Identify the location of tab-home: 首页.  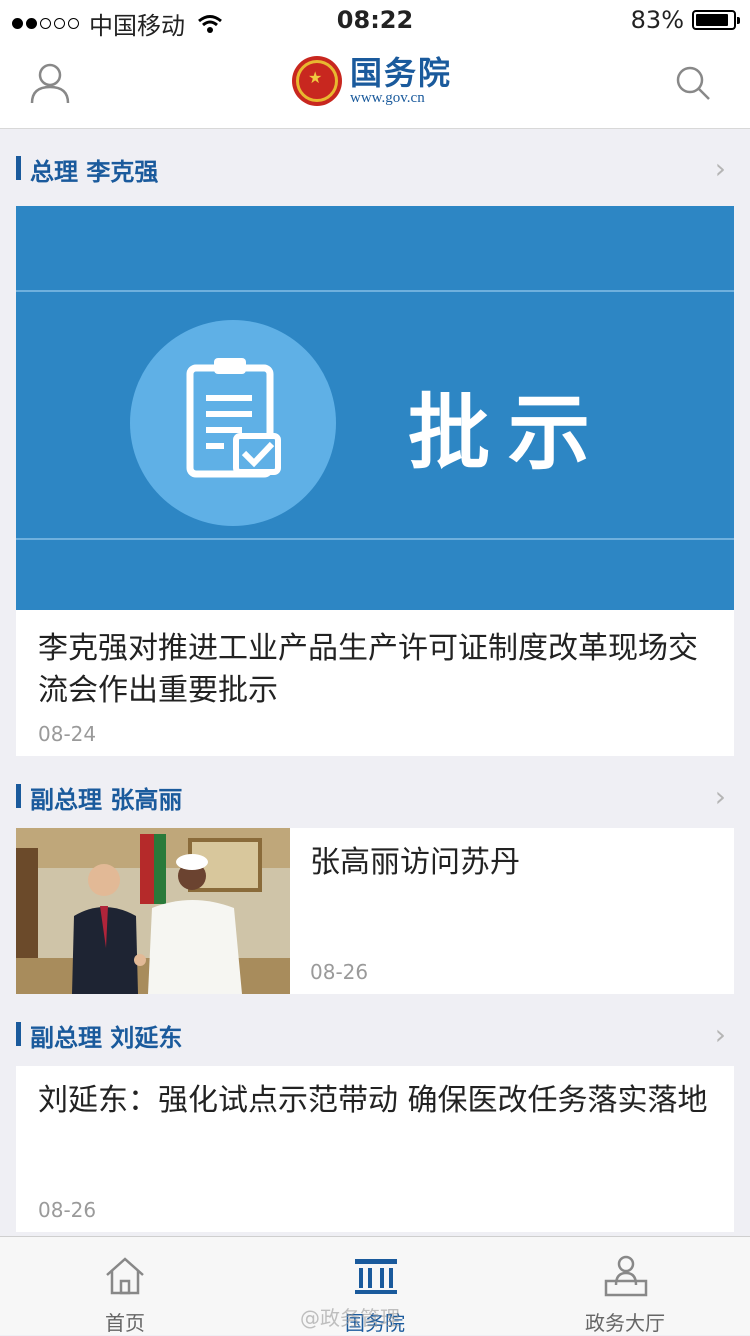
(125, 1286).